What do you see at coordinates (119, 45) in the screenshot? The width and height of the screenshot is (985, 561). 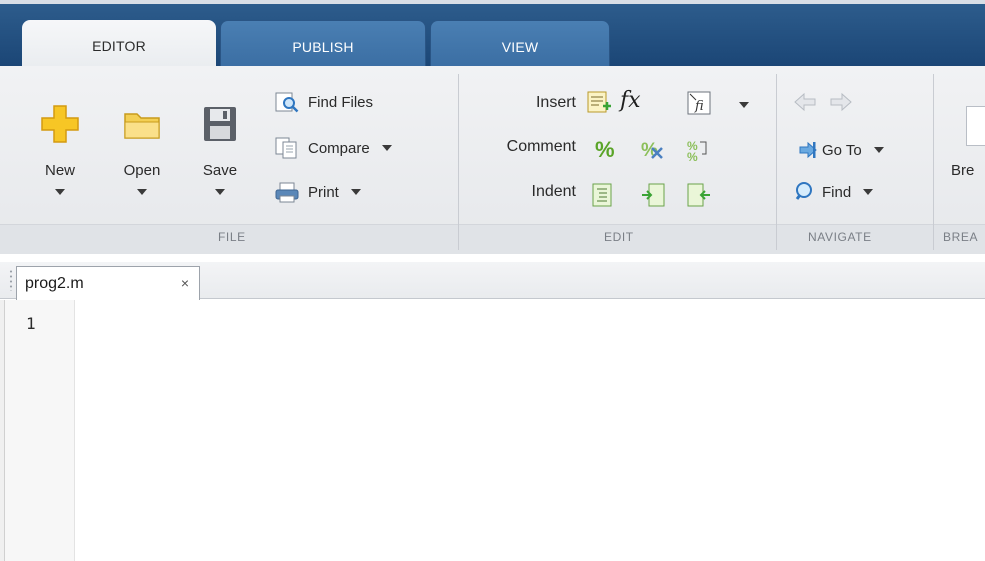 I see `tab-editor: EDITOR` at bounding box center [119, 45].